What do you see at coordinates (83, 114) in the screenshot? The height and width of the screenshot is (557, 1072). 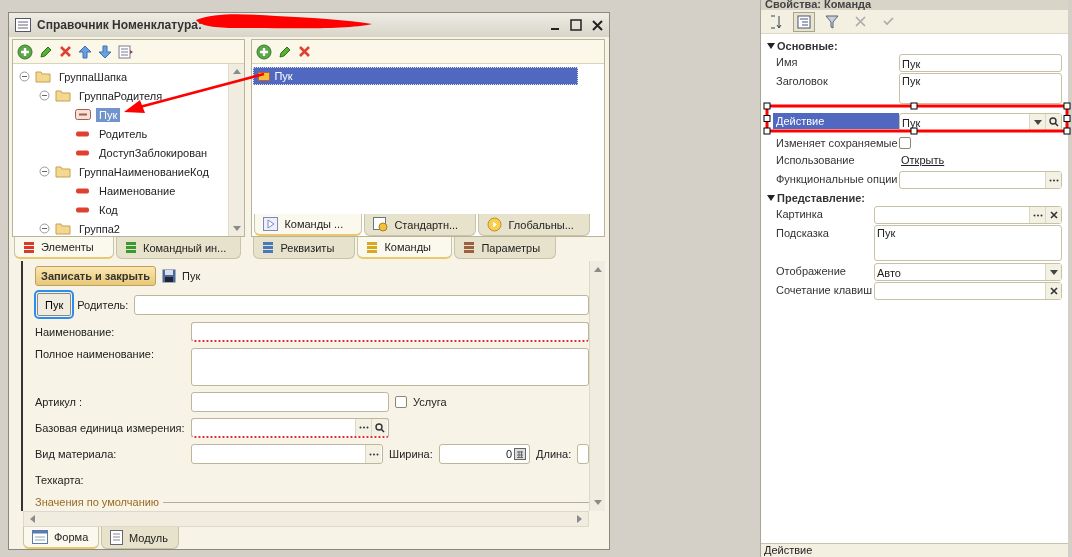 I see `button-icon` at bounding box center [83, 114].